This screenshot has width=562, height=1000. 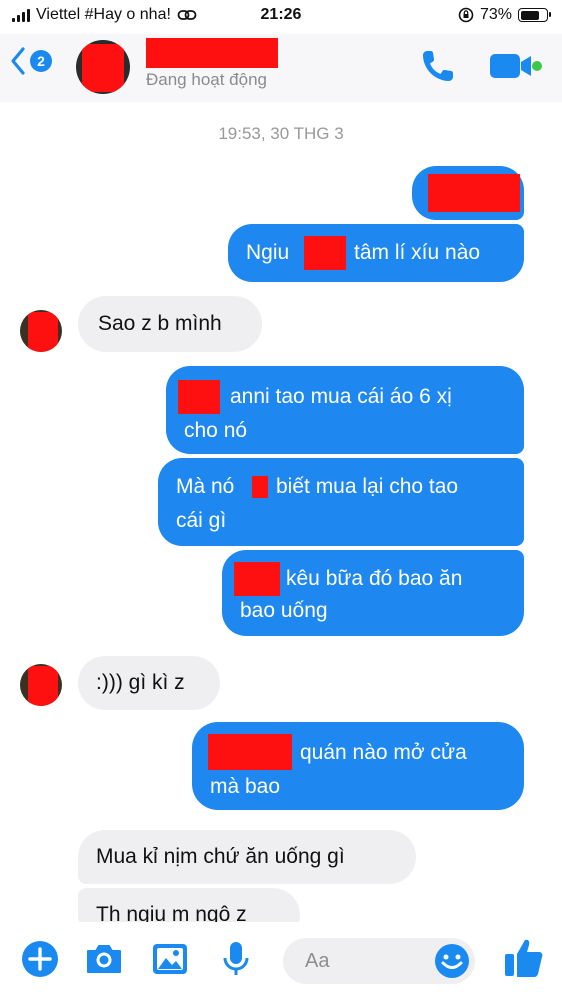 What do you see at coordinates (140, 682) in the screenshot?
I see `message-text: :))) gì kì z` at bounding box center [140, 682].